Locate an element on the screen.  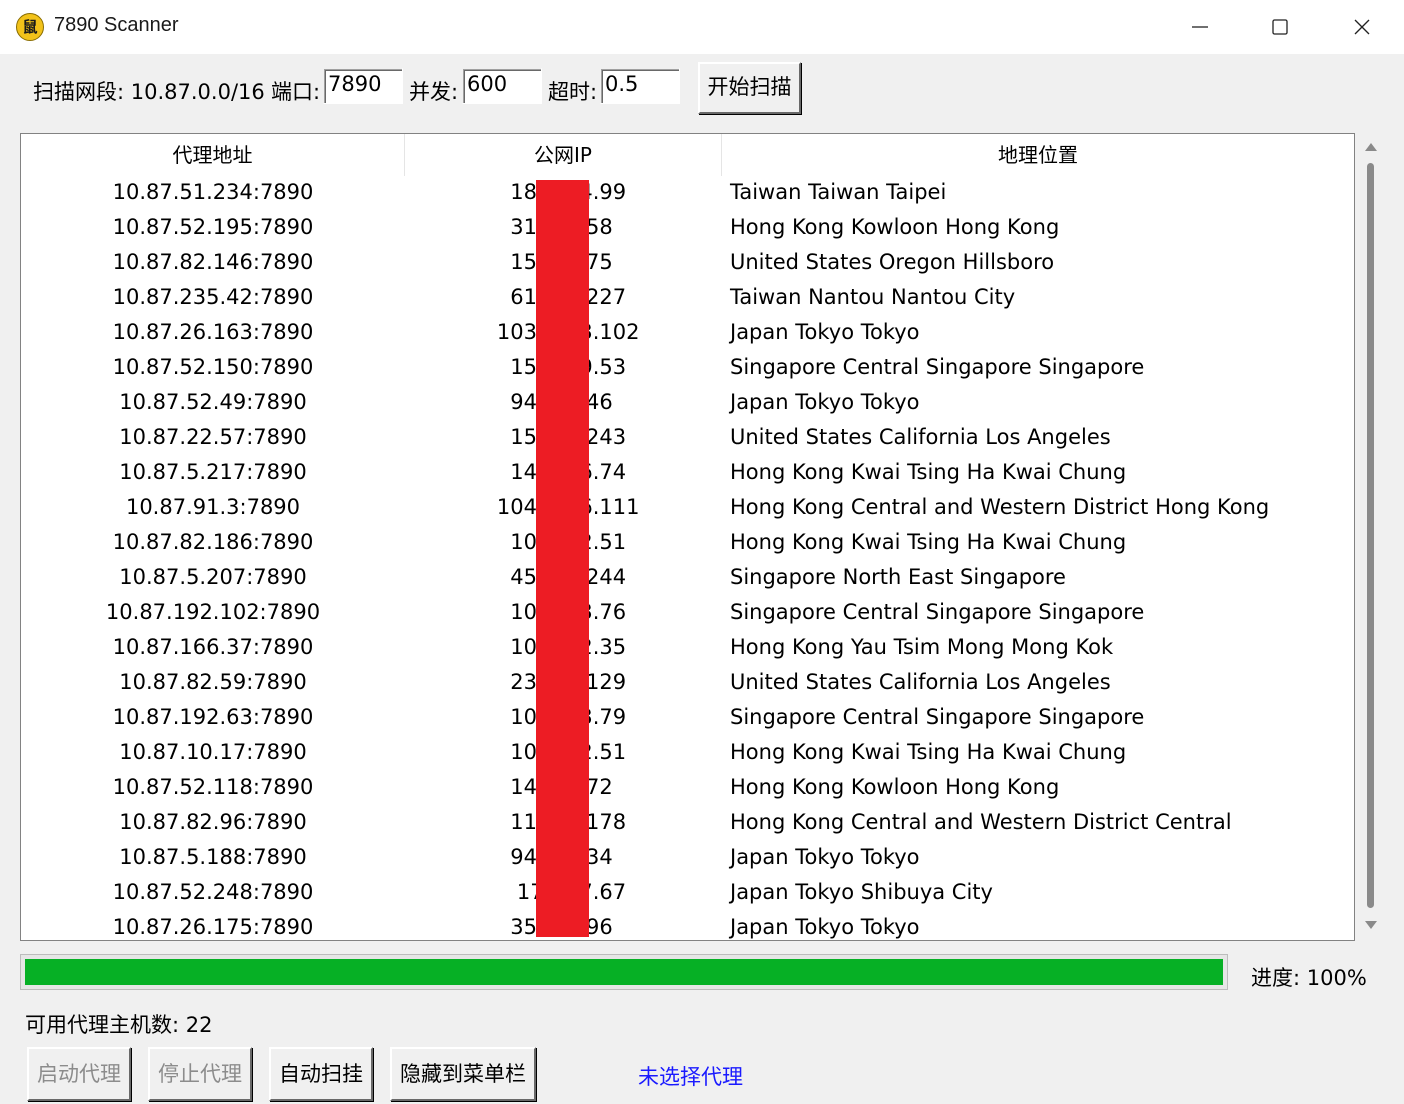
start-proxy-button: 启动代理 is located at coordinates (79, 1074).